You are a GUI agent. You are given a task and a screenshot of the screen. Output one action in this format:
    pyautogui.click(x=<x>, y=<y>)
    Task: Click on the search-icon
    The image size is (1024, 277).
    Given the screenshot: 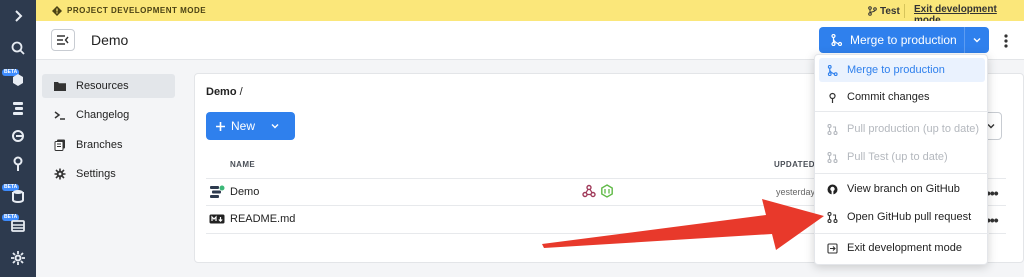 What is the action you would take?
    pyautogui.click(x=18, y=48)
    